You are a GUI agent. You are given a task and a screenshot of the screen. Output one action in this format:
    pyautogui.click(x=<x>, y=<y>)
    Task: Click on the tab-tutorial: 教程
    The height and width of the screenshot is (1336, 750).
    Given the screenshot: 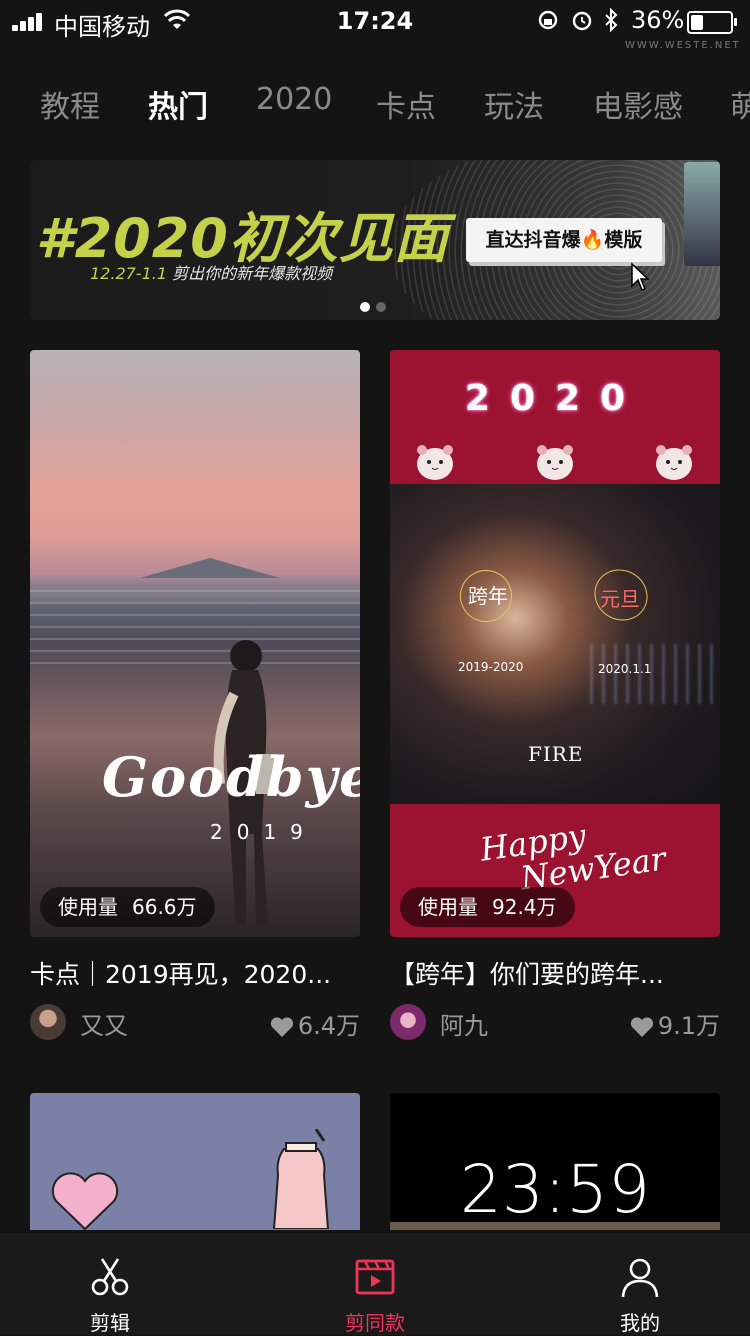 What is the action you would take?
    pyautogui.click(x=70, y=104)
    